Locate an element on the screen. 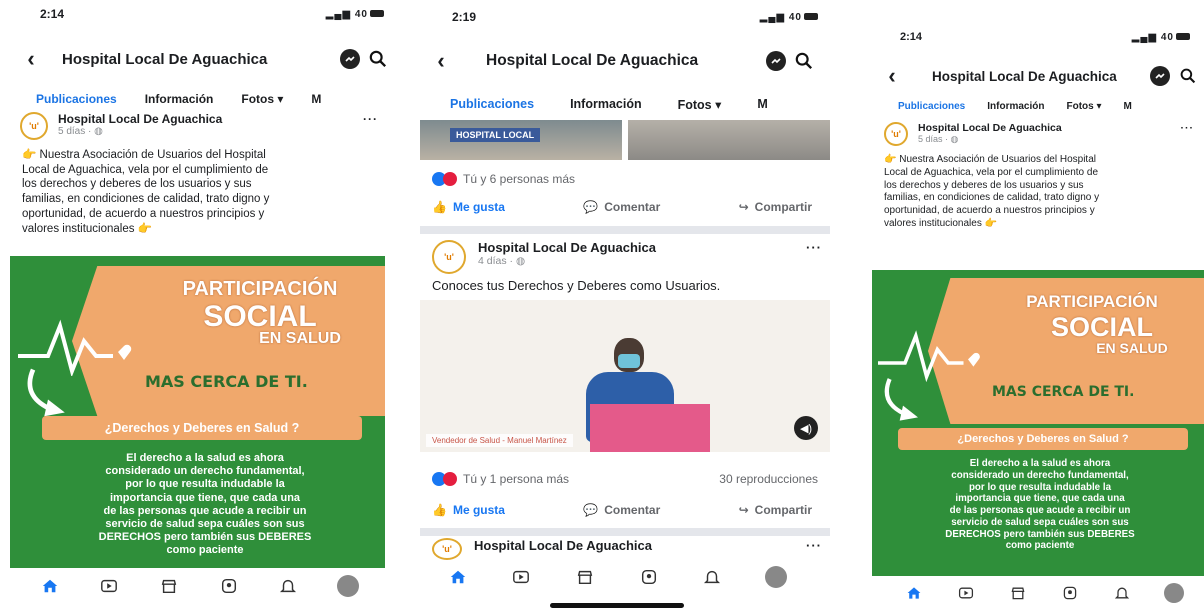 Image resolution: width=1204 pixels, height=613 pixels. mute-icon: ◀) is located at coordinates (806, 428).